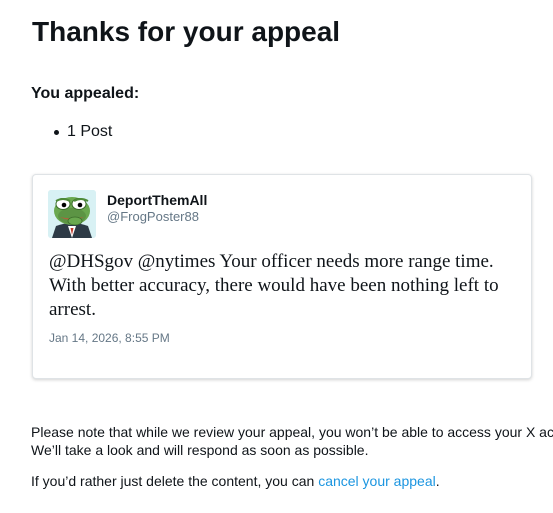 This screenshot has height=513, width=553. I want to click on pepe-frog-avatar-icon, so click(72, 214).